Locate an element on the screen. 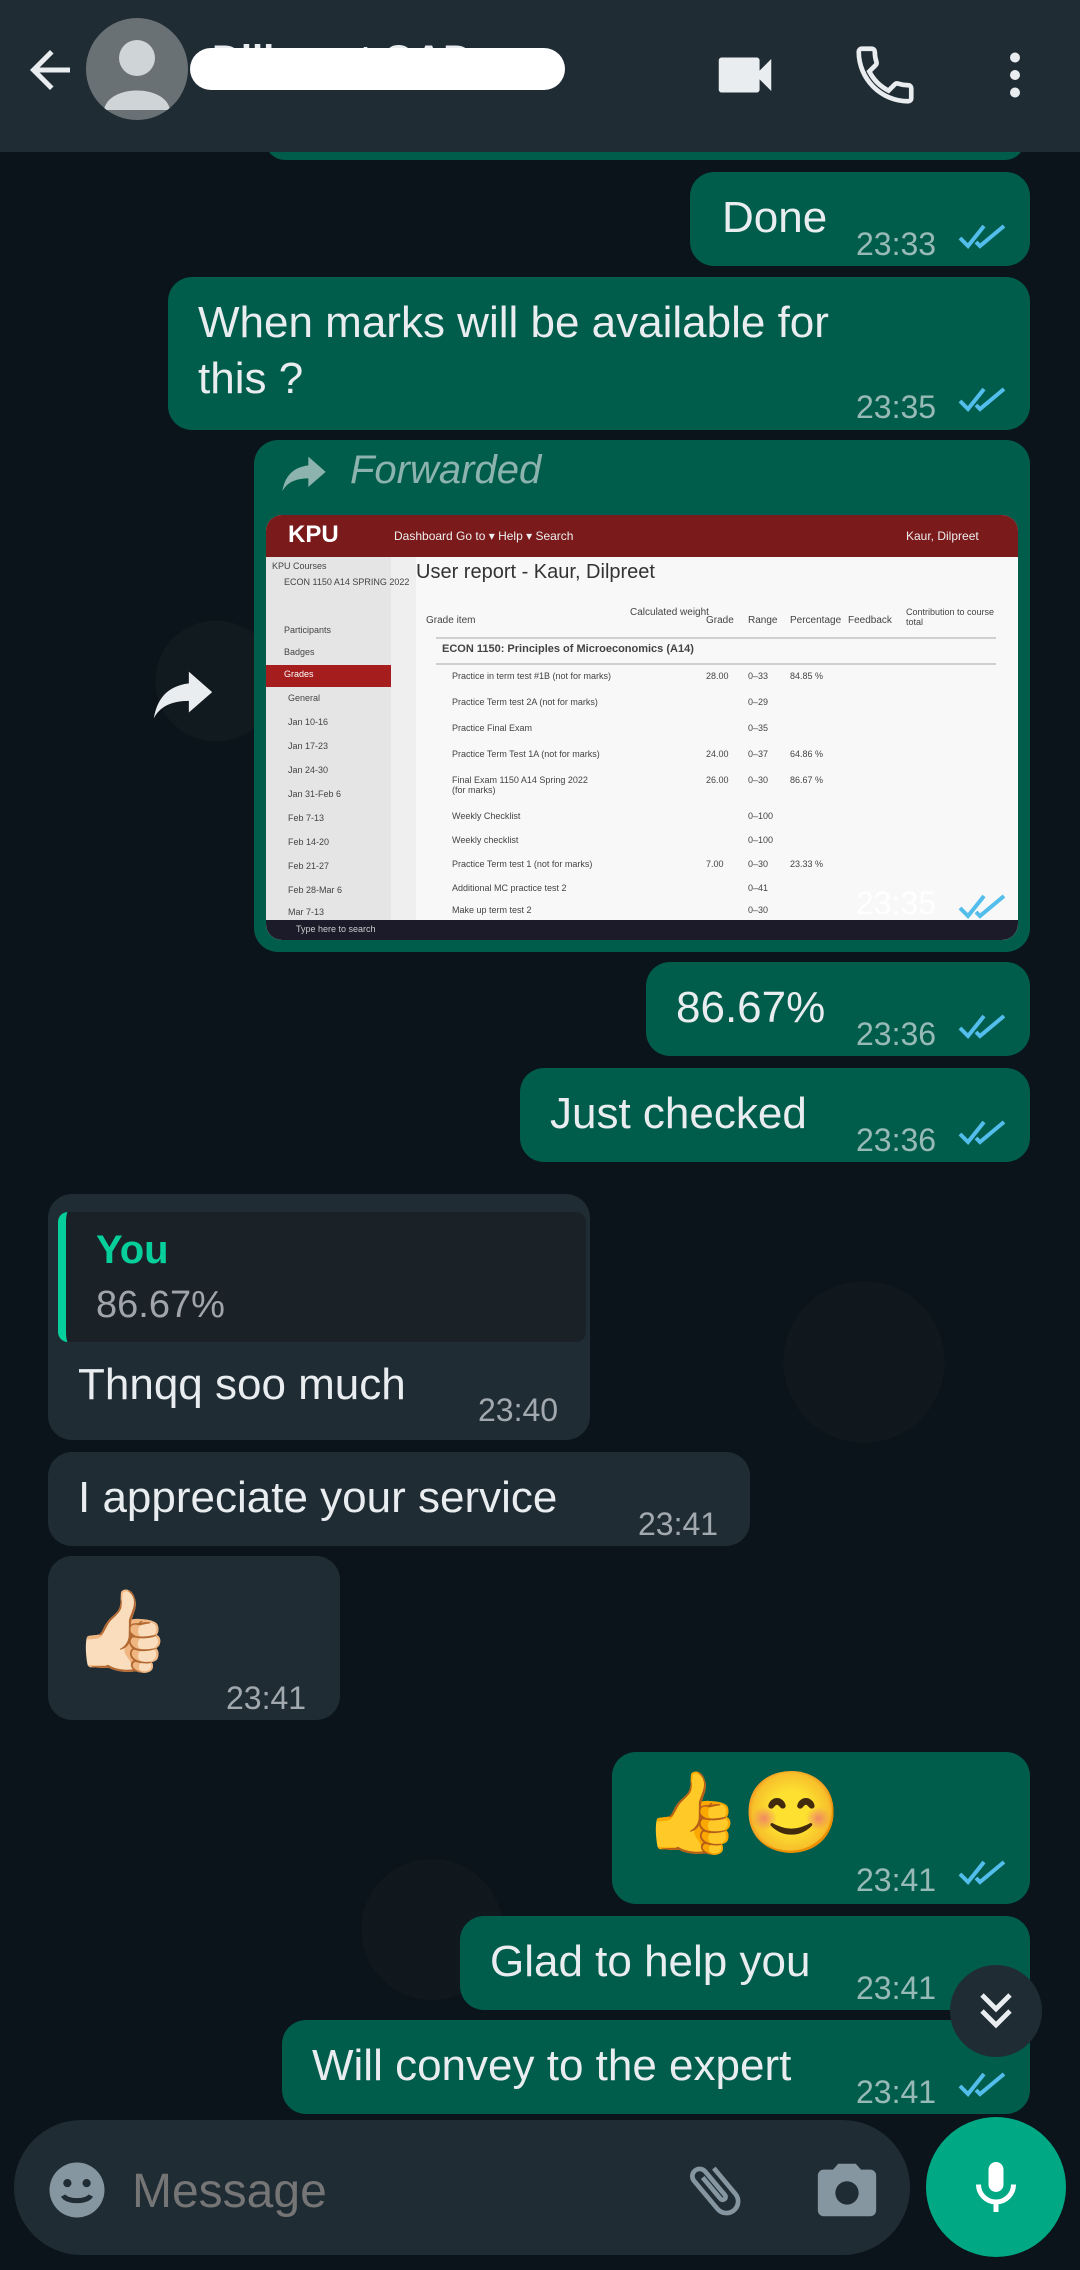 This screenshot has width=1080, height=2270. message-text: Glad to help you is located at coordinates (650, 1961).